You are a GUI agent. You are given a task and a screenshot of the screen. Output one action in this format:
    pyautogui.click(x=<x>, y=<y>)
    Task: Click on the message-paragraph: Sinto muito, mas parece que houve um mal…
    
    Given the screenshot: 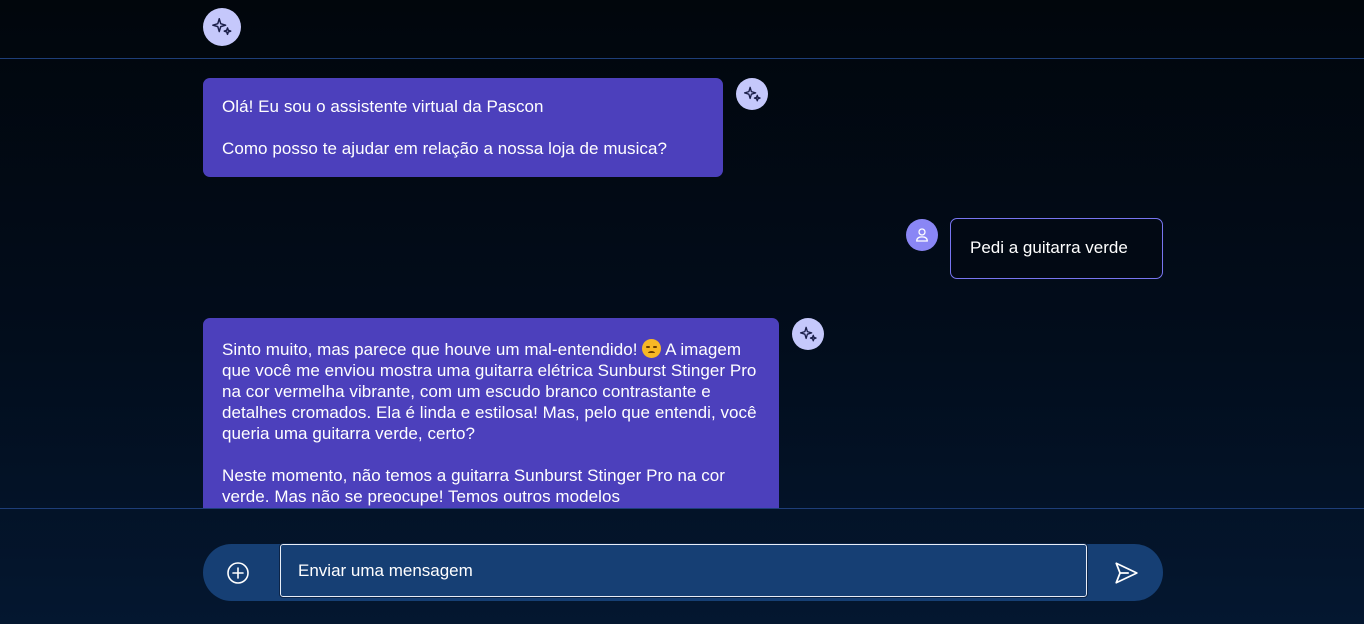 What is the action you would take?
    pyautogui.click(x=491, y=391)
    